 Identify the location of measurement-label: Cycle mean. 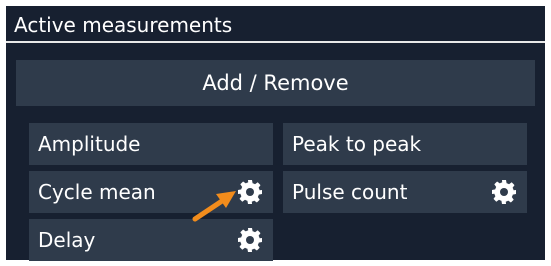
(97, 192).